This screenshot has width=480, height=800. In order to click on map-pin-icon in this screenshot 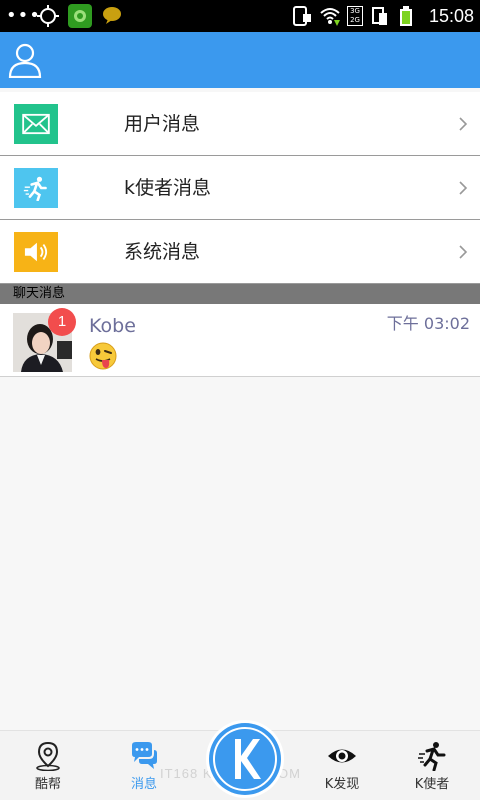, I will do `click(48, 756)`.